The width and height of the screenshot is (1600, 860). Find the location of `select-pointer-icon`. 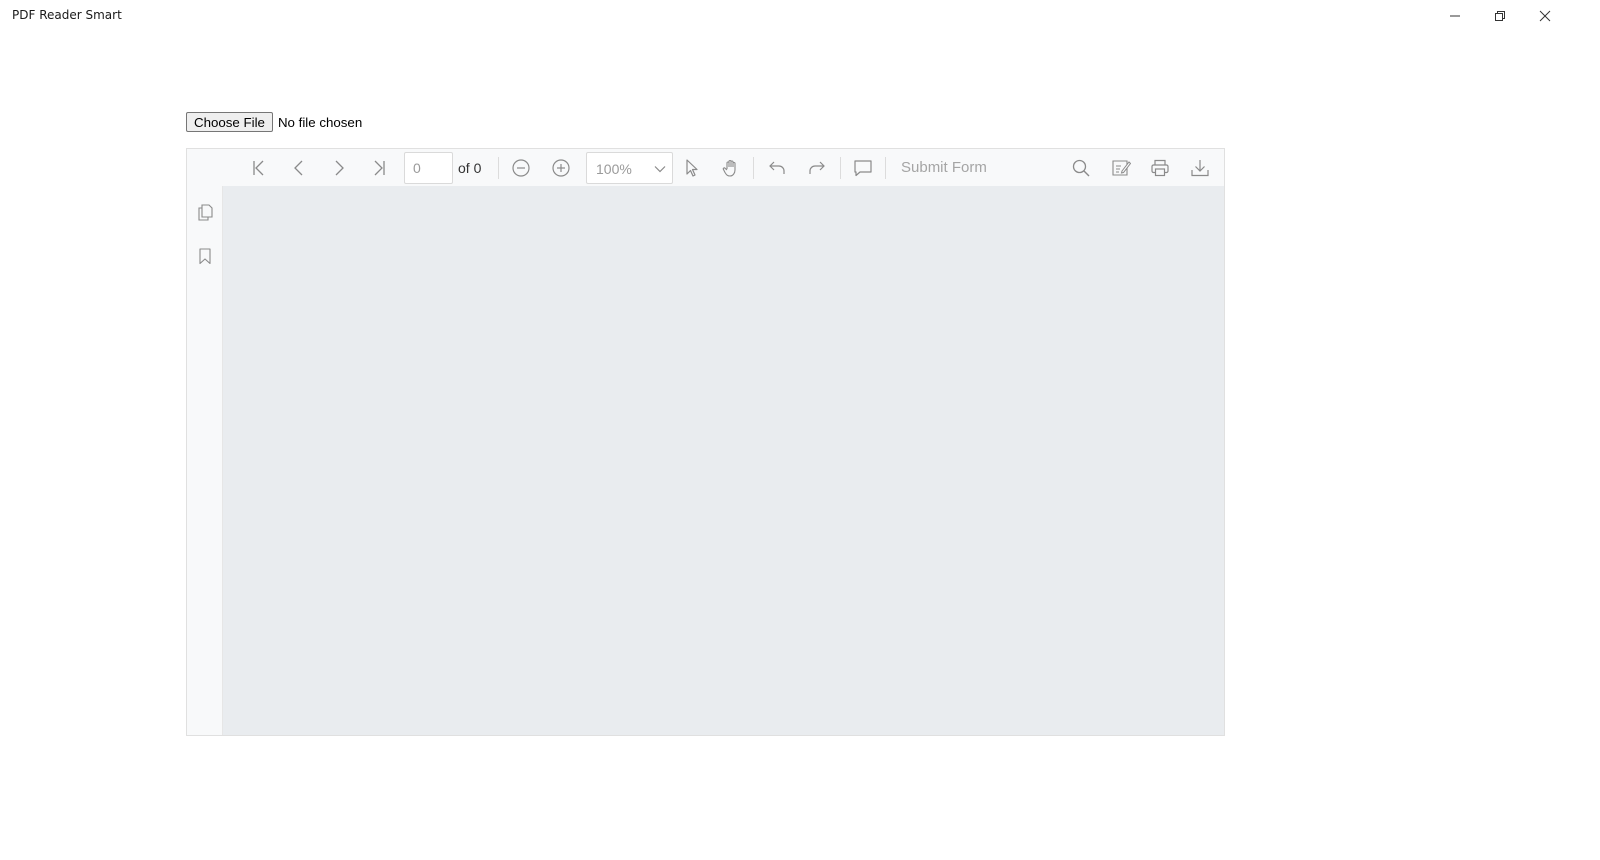

select-pointer-icon is located at coordinates (692, 168).